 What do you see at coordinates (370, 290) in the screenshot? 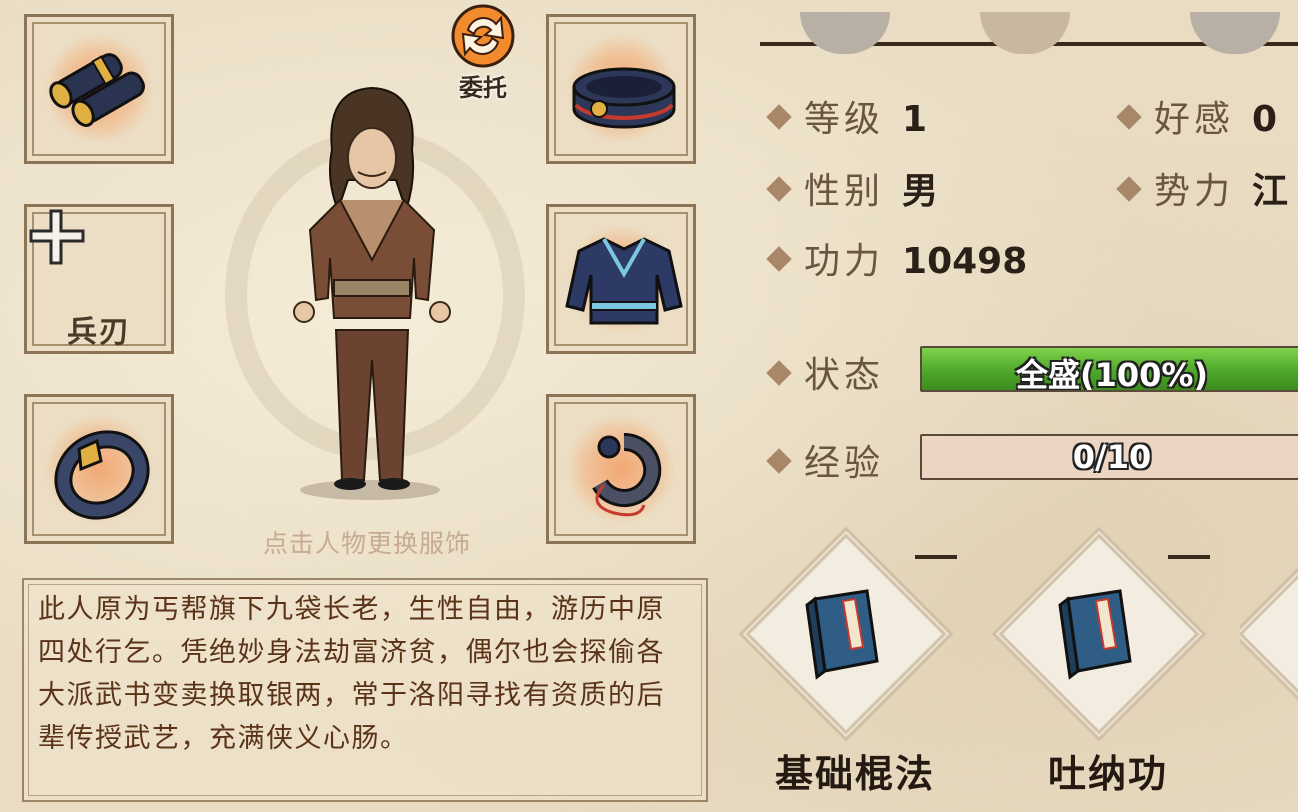
I see `character-figure` at bounding box center [370, 290].